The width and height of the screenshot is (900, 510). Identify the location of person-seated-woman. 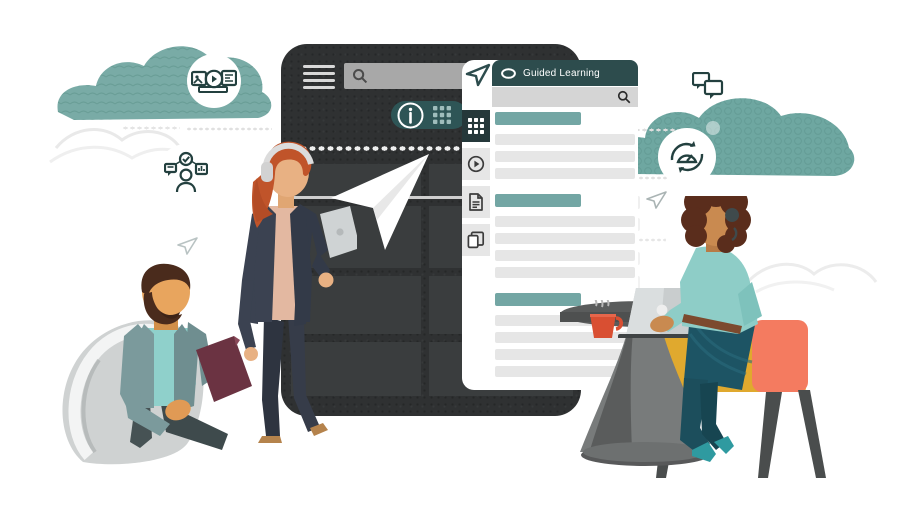
(730, 341).